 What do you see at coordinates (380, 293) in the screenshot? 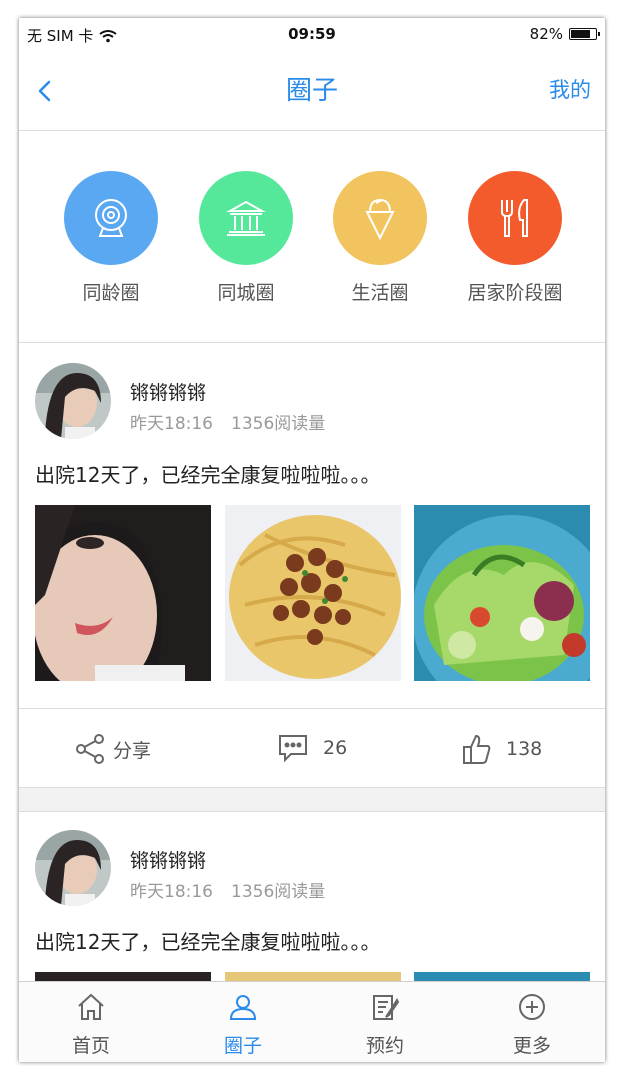
I see `category-label: 生活圈` at bounding box center [380, 293].